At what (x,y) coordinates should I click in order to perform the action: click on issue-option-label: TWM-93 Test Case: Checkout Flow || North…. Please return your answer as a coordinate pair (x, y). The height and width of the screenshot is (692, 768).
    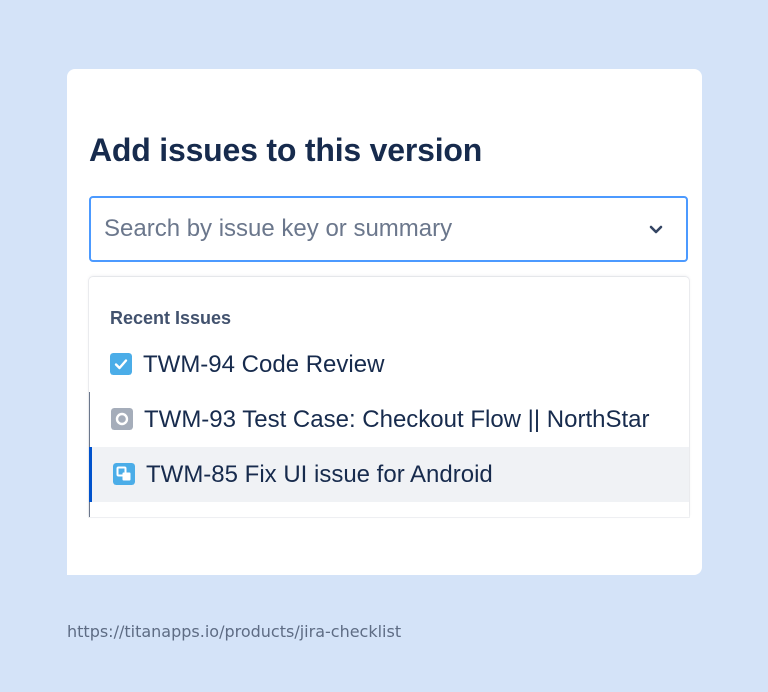
    Looking at the image, I should click on (397, 419).